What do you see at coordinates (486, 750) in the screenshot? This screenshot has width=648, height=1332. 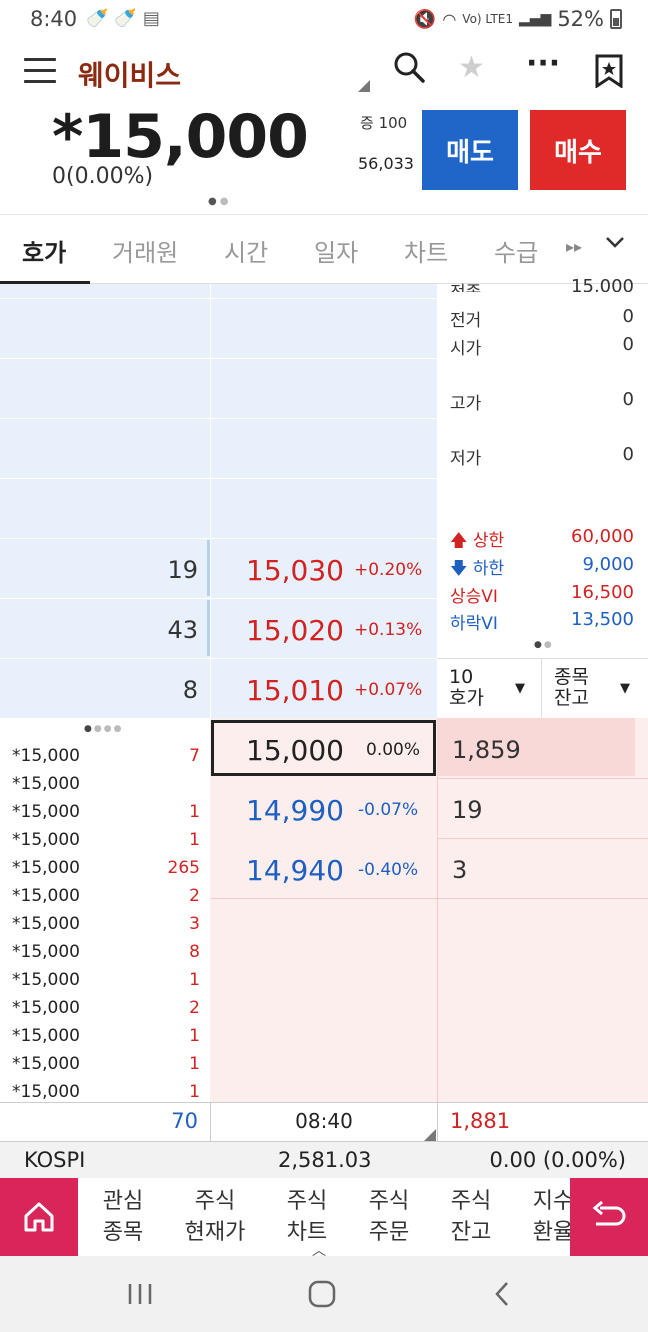 I see `bid-quantity: 1,859` at bounding box center [486, 750].